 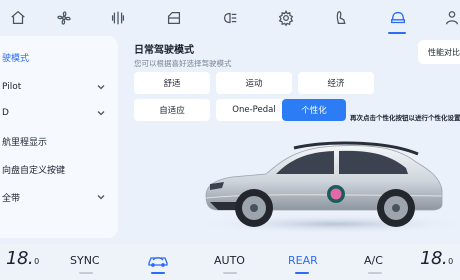 What do you see at coordinates (86, 273) in the screenshot?
I see `sync-indicator` at bounding box center [86, 273].